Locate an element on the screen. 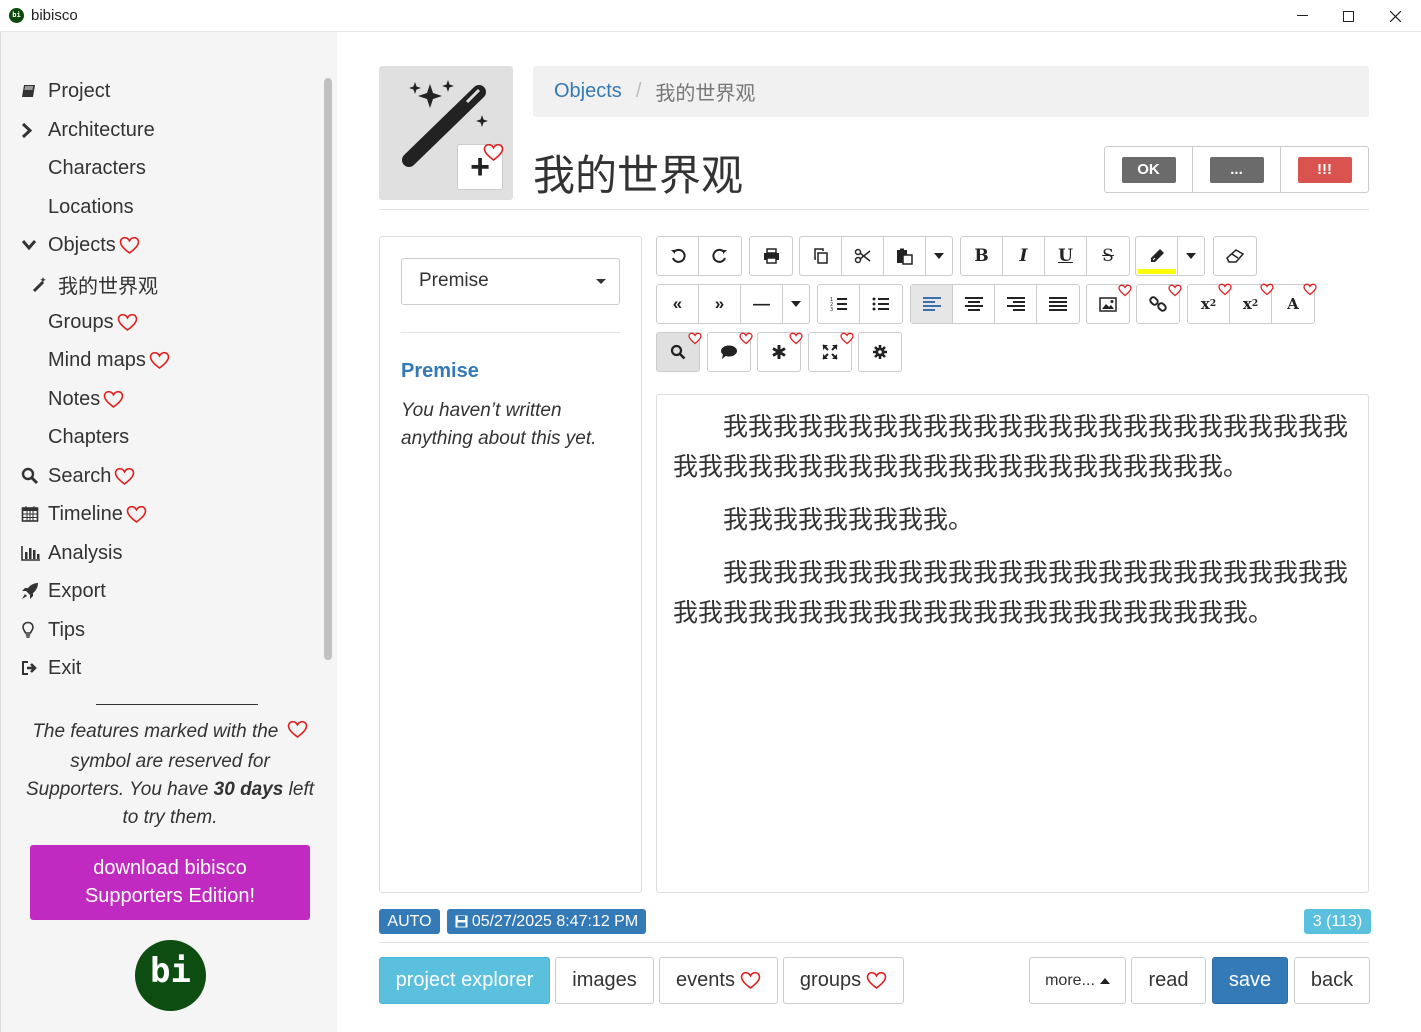  clear-formatting-button is located at coordinates (1235, 256).